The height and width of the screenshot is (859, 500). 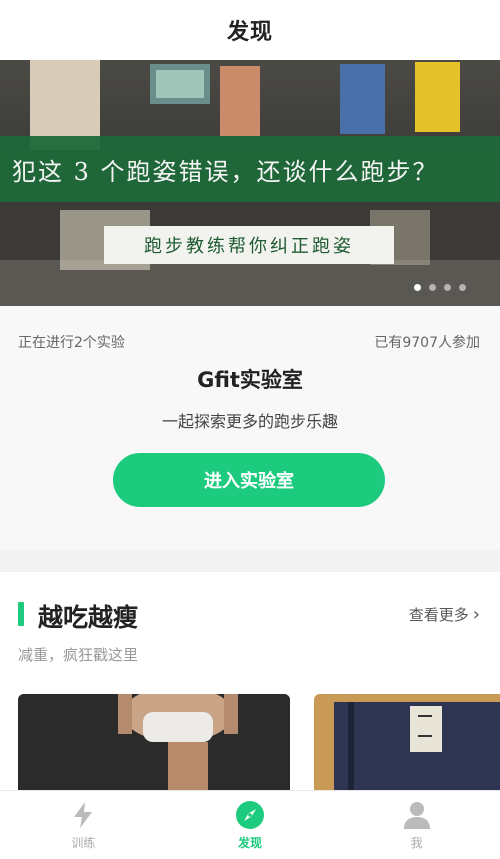 What do you see at coordinates (83, 814) in the screenshot?
I see `lightning-icon` at bounding box center [83, 814].